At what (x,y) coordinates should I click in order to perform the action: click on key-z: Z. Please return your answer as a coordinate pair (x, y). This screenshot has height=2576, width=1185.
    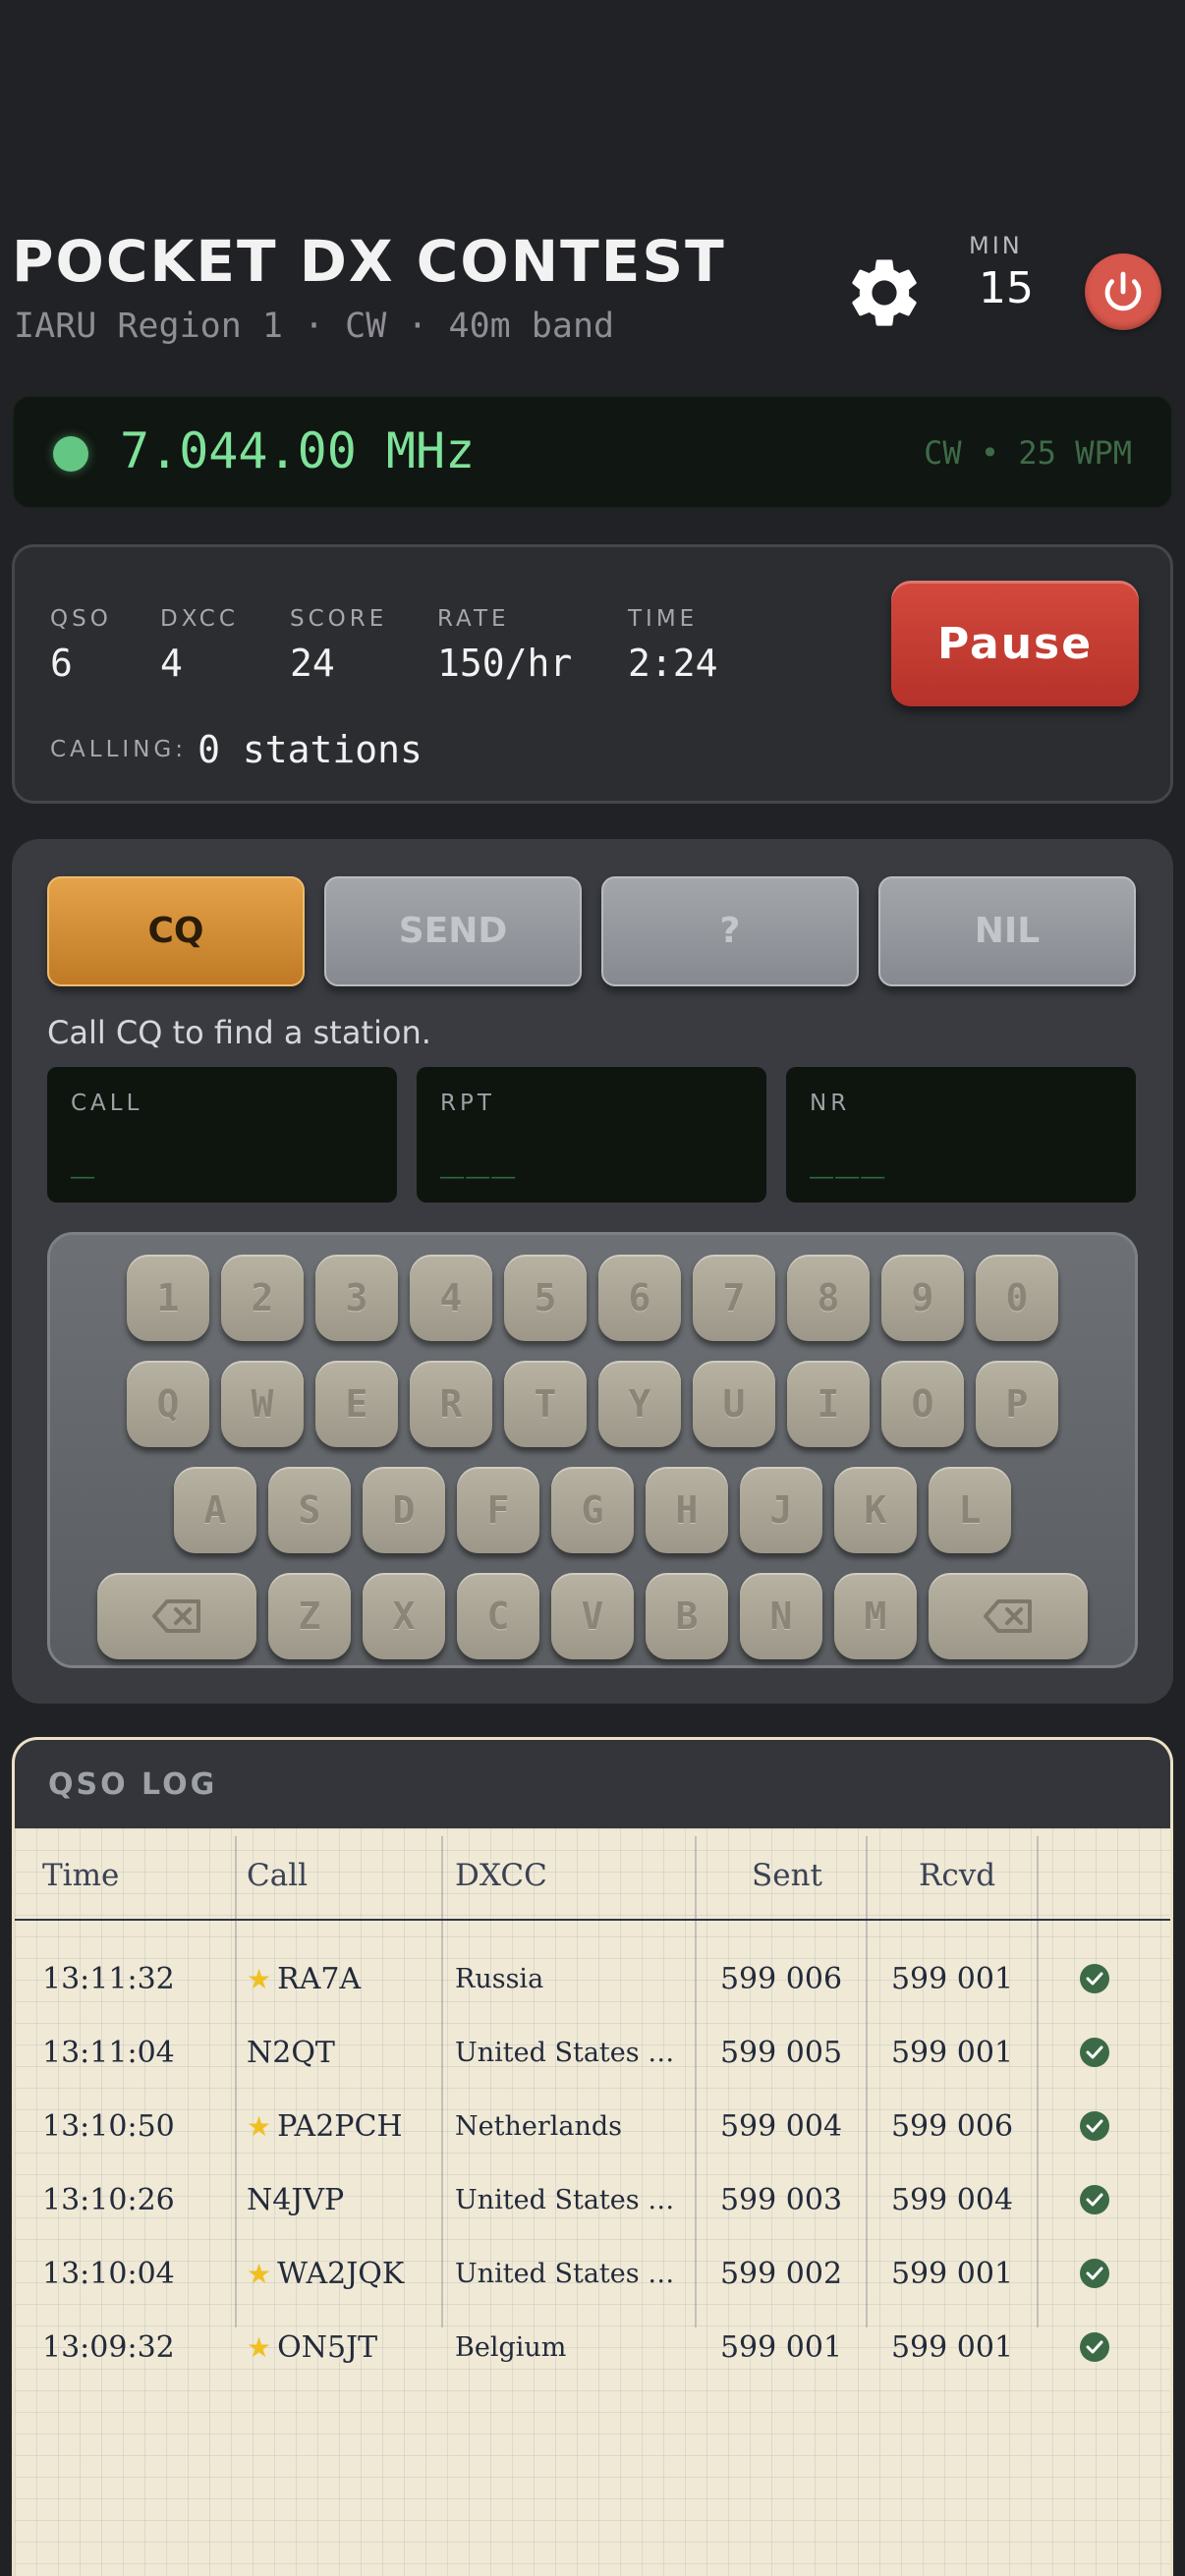
    Looking at the image, I should click on (310, 1616).